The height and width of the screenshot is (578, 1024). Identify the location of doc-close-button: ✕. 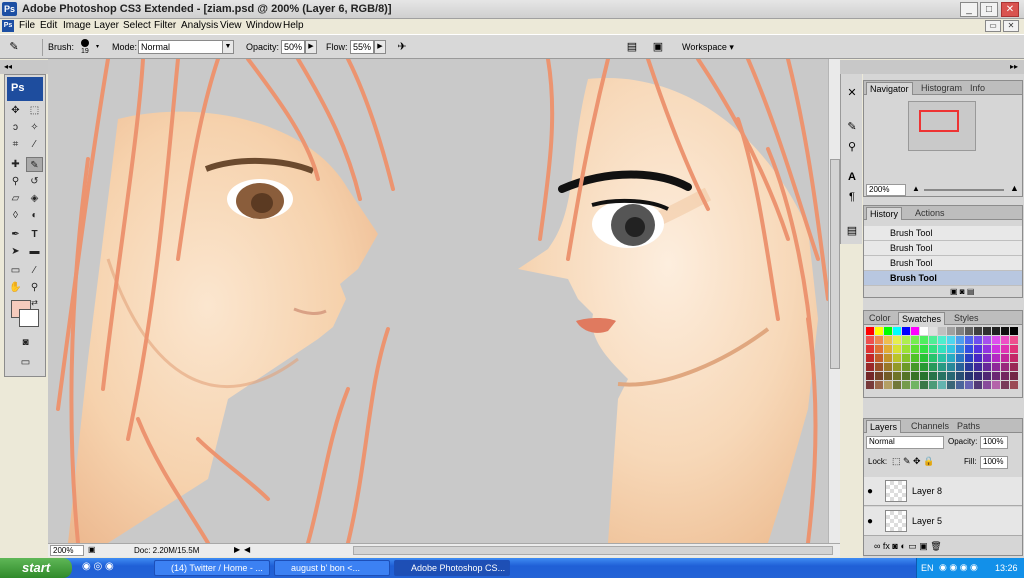
(1011, 26).